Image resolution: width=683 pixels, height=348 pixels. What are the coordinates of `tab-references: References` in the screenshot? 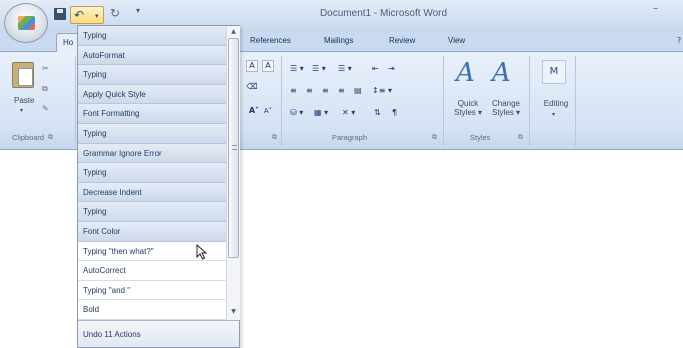 It's located at (270, 40).